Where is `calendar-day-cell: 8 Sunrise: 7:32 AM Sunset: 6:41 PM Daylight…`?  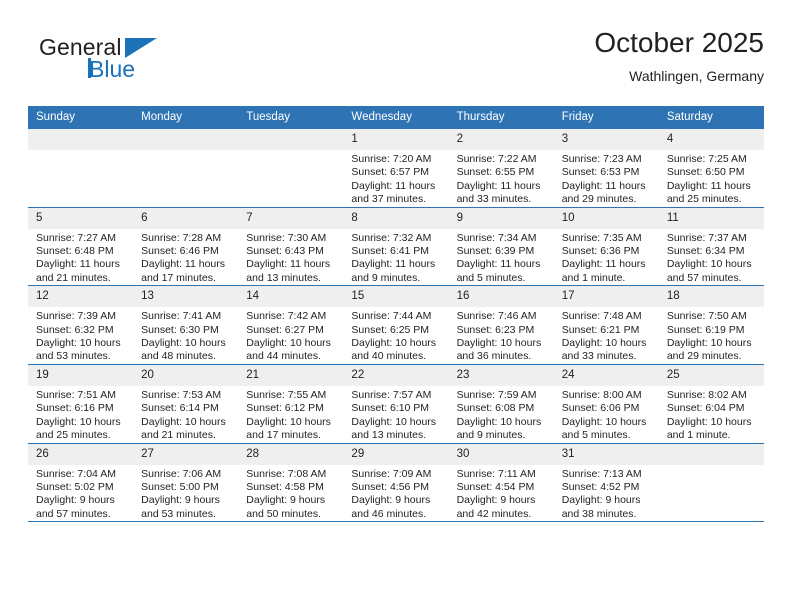
calendar-day-cell: 8 Sunrise: 7:32 AM Sunset: 6:41 PM Daylight… is located at coordinates (396, 247).